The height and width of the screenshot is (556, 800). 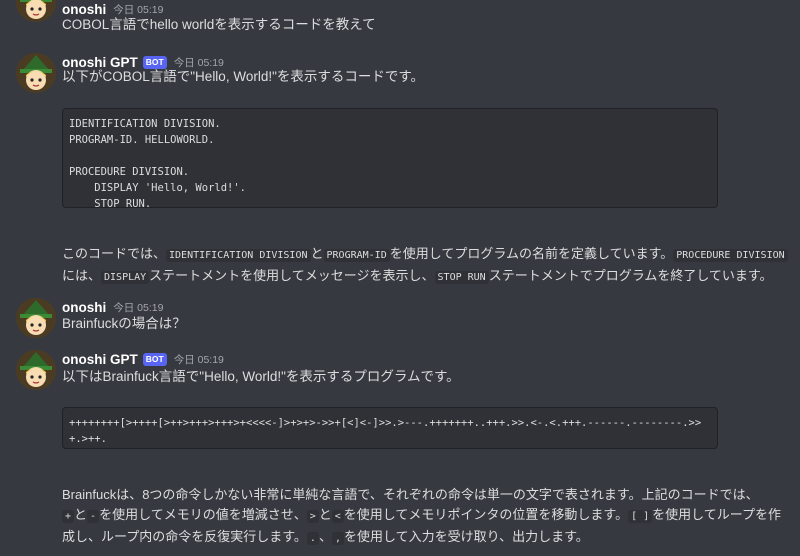 What do you see at coordinates (243, 76) in the screenshot?
I see `message-text: 以下がCOBOL言語で"Hello, World!"を表示するコードです。` at bounding box center [243, 76].